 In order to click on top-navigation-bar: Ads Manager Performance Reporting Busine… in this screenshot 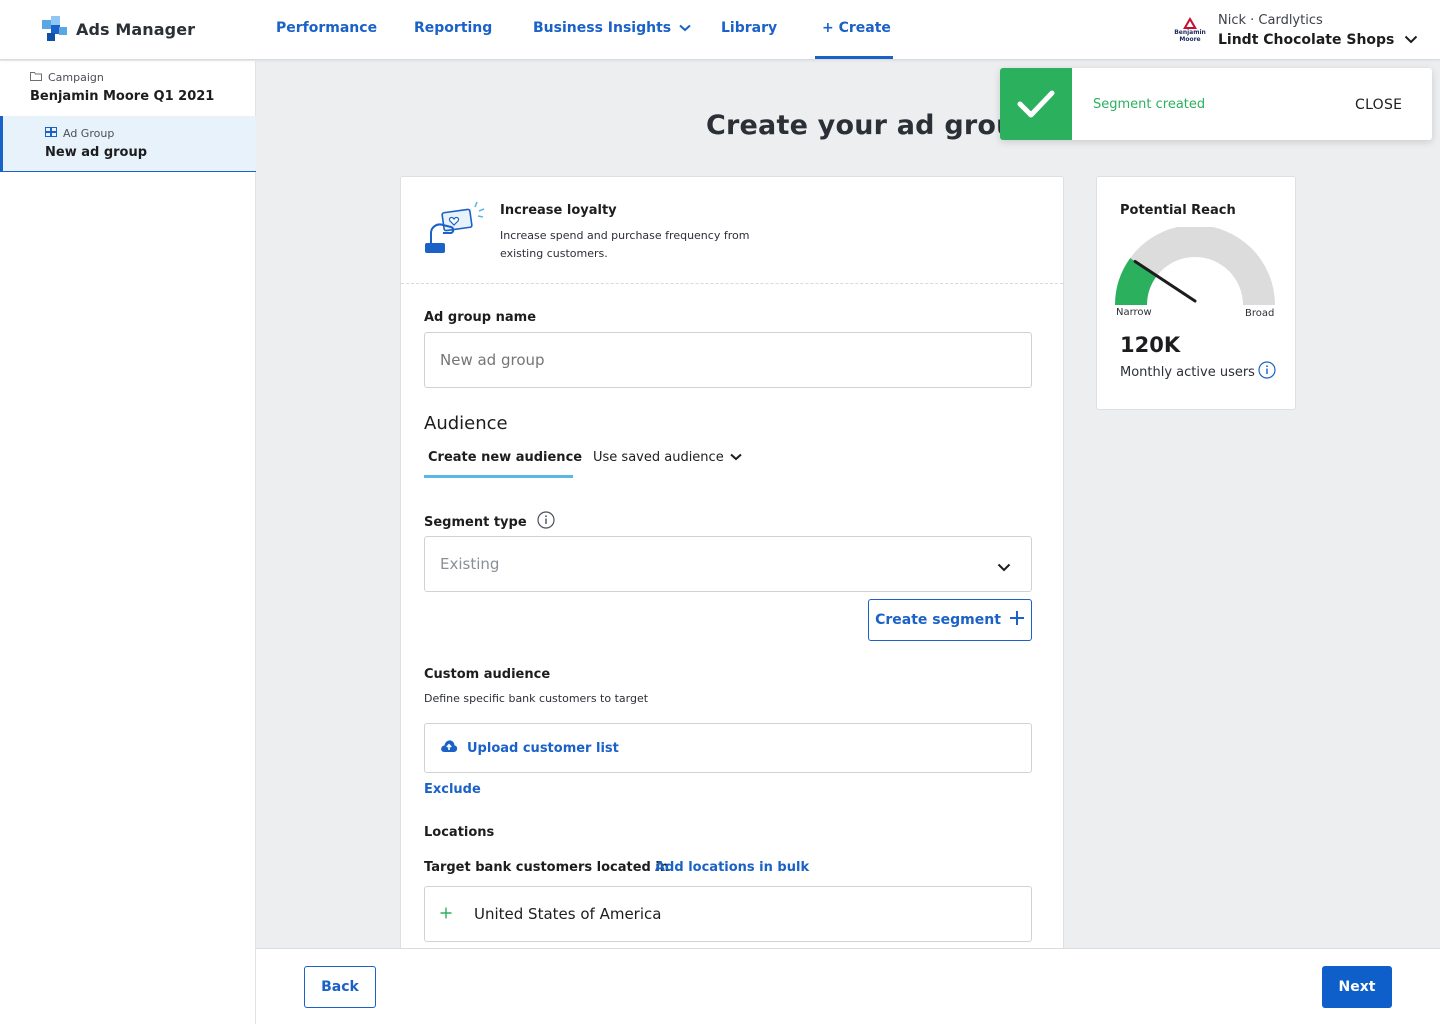, I will do `click(720, 30)`.